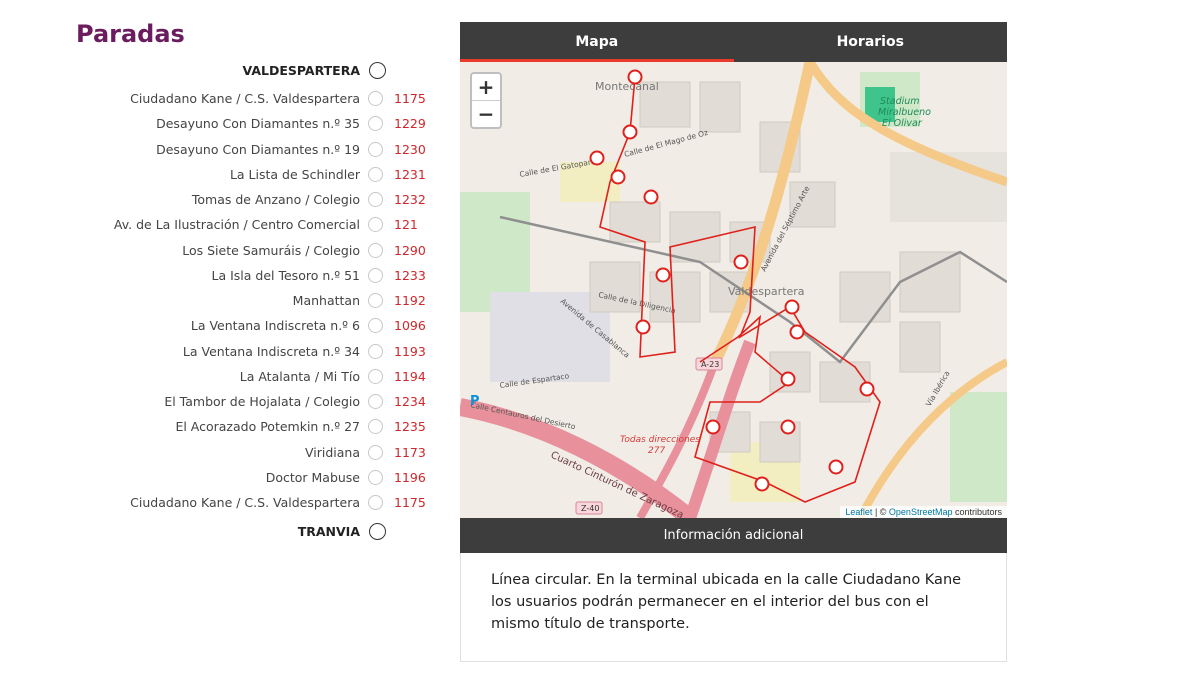 Image resolution: width=1200 pixels, height=674 pixels. Describe the element at coordinates (220, 479) in the screenshot. I see `stop-list-item: Doctor Mabuse 1196` at that location.